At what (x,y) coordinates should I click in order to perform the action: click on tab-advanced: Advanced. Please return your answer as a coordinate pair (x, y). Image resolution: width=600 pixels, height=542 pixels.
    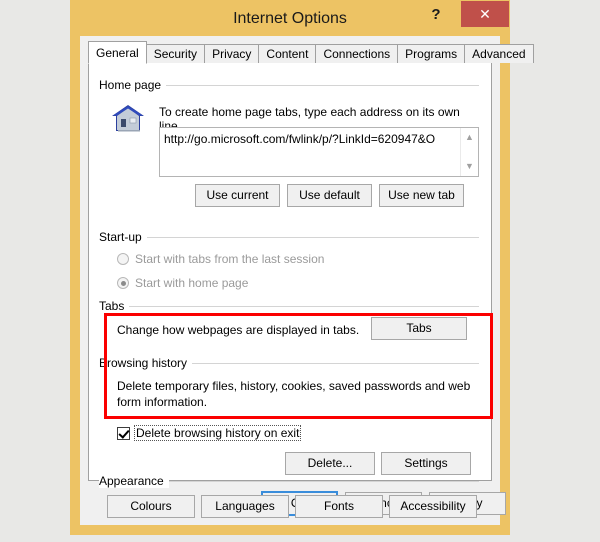
    Looking at the image, I should click on (499, 53).